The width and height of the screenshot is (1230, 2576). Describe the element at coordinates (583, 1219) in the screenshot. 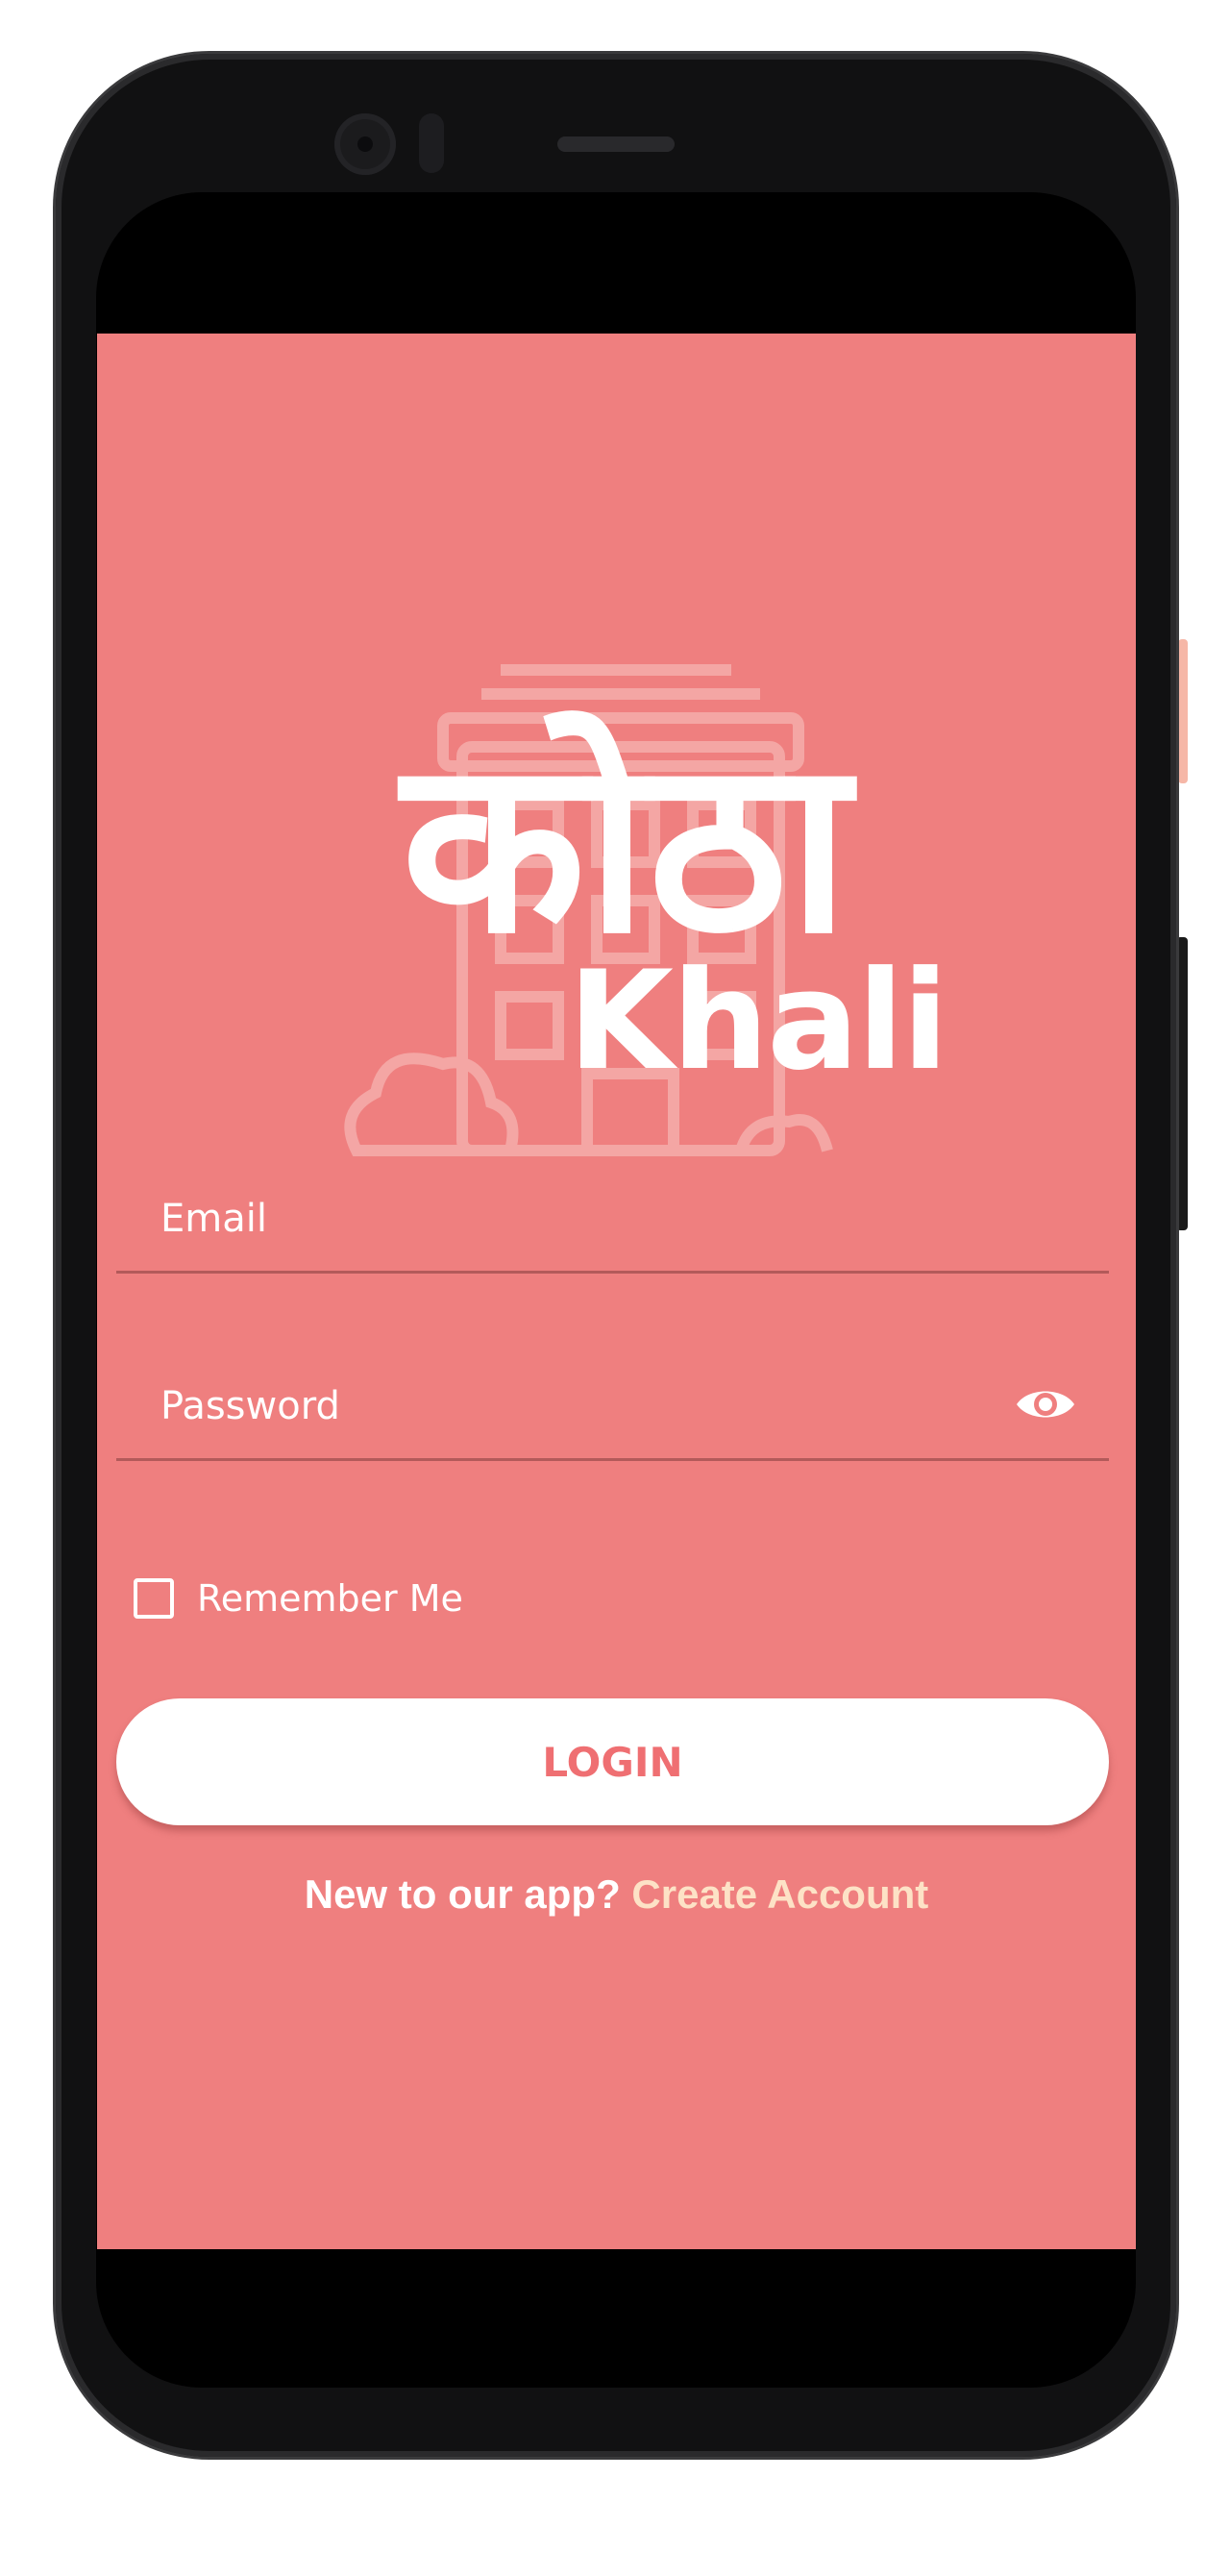

I see `email-input` at that location.